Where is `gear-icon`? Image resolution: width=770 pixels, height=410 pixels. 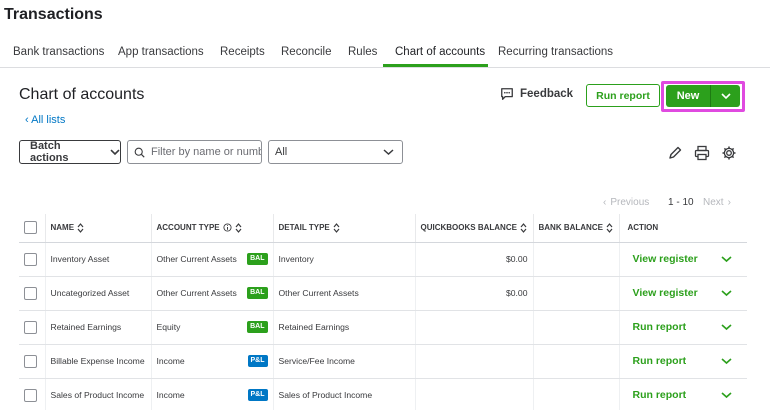
gear-icon is located at coordinates (729, 153).